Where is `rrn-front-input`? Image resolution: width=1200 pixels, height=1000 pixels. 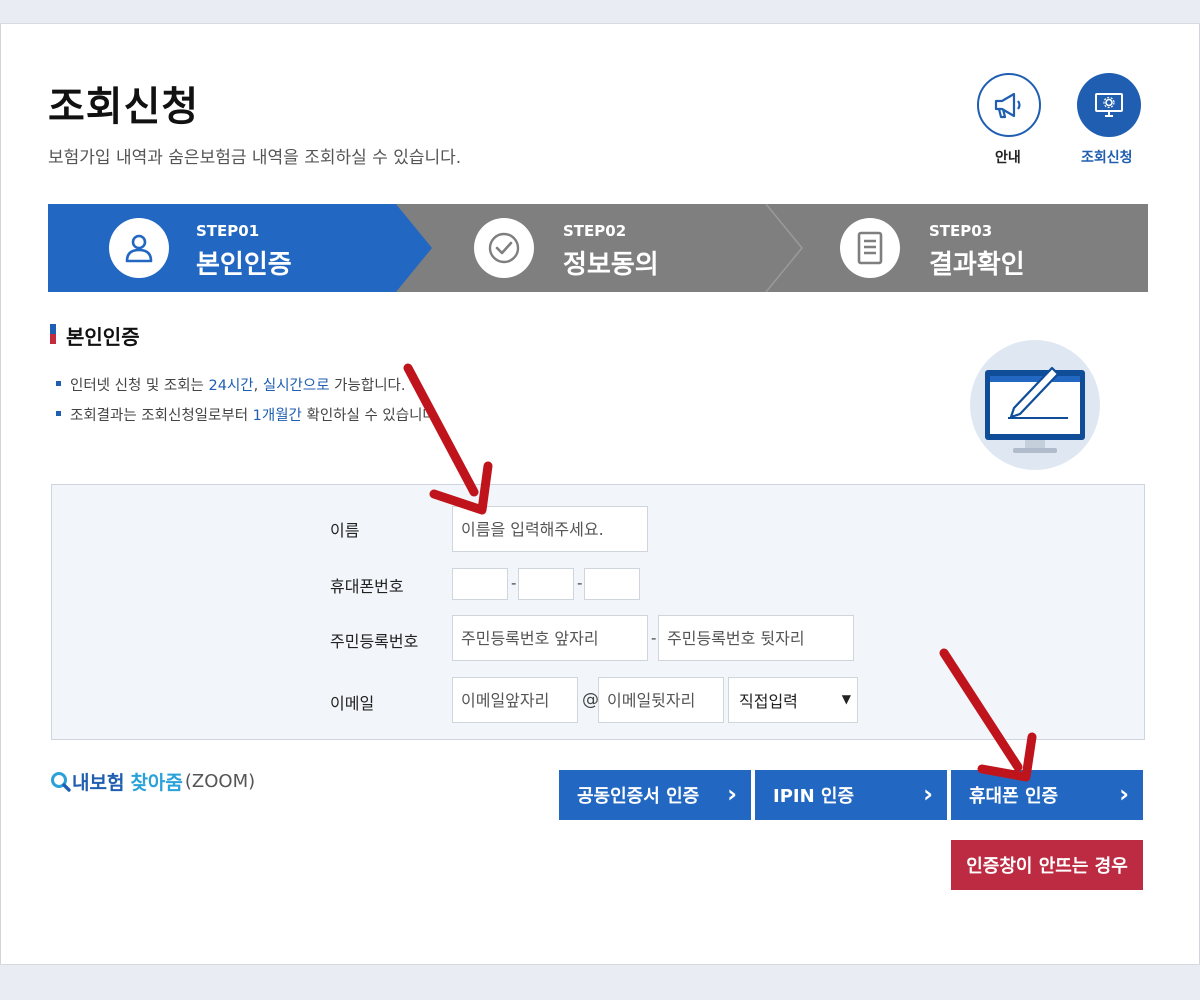 rrn-front-input is located at coordinates (550, 638).